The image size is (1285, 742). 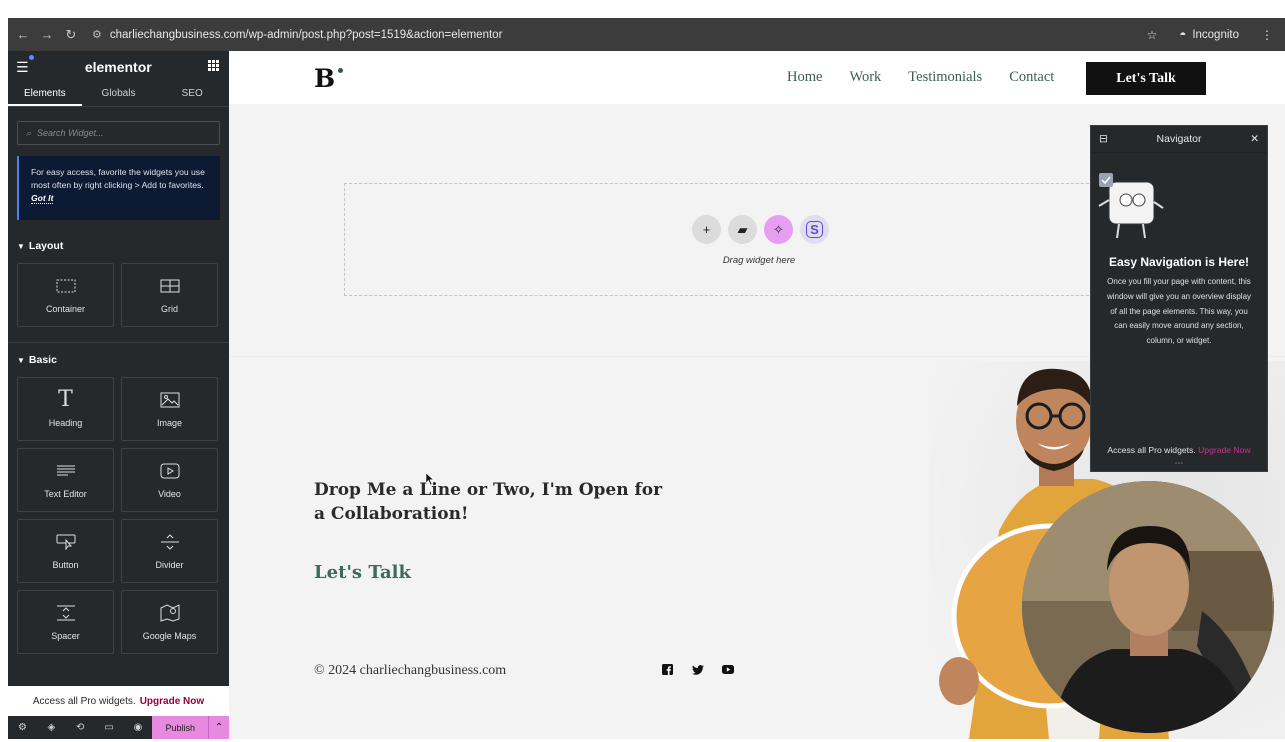 What do you see at coordinates (66, 542) in the screenshot?
I see `button-icon` at bounding box center [66, 542].